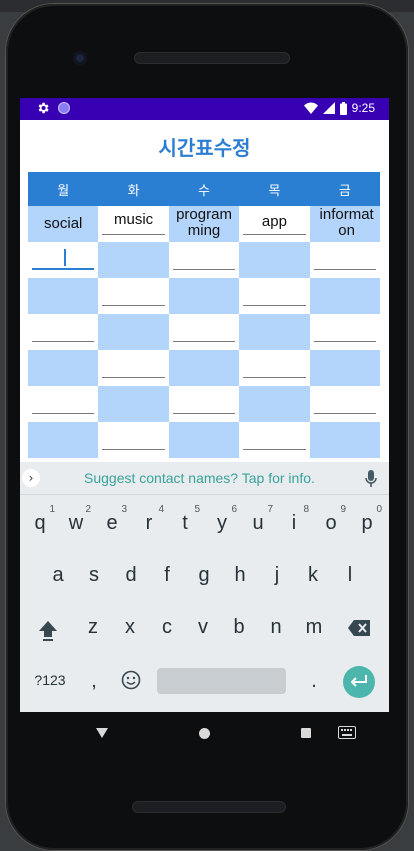 This screenshot has height=851, width=414. I want to click on key-v: v, so click(203, 627).